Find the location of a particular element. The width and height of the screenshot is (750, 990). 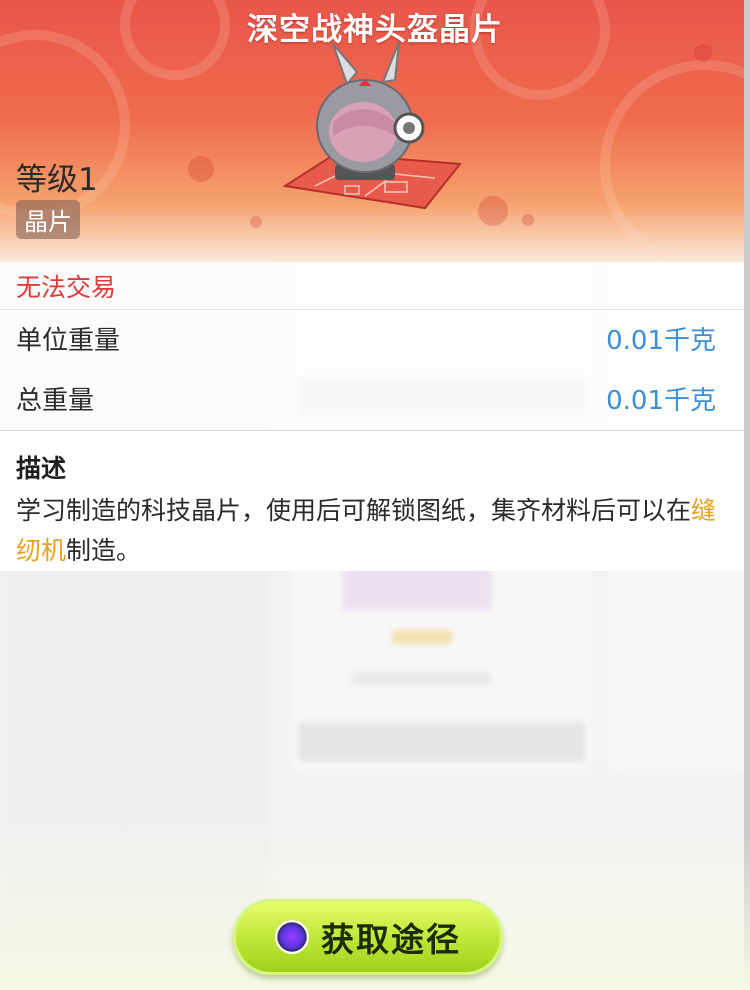

total-weight-value: 0.01千克 is located at coordinates (661, 400).